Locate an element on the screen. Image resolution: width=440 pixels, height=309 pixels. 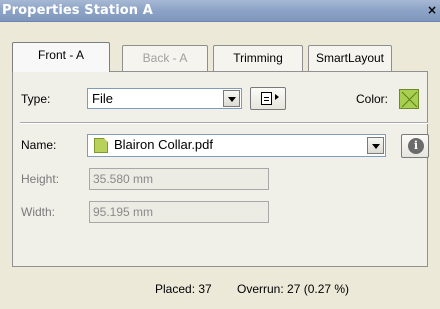
document-menu-button is located at coordinates (268, 98).